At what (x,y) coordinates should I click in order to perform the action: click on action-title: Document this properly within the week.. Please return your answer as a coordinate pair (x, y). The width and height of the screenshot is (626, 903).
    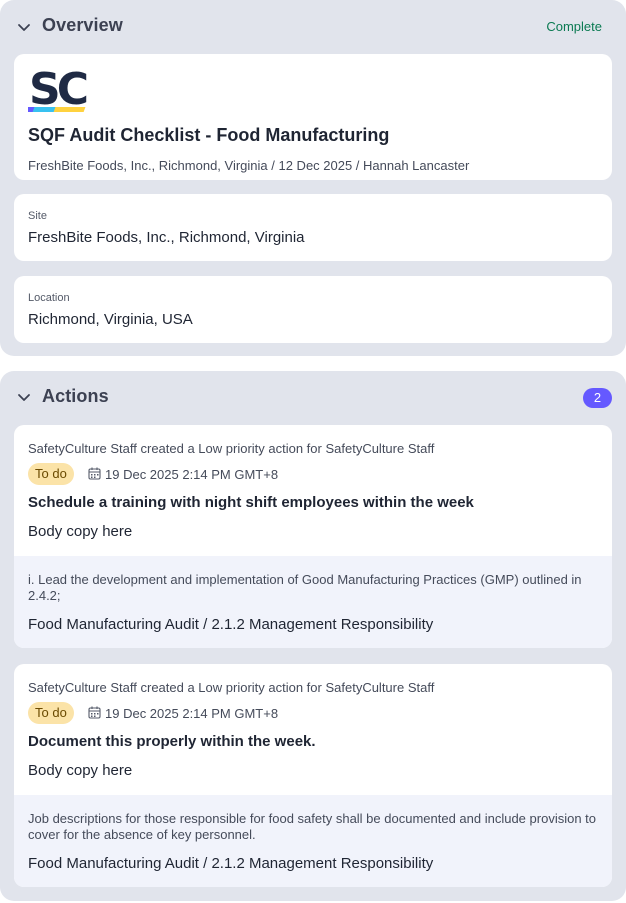
    Looking at the image, I should click on (172, 741).